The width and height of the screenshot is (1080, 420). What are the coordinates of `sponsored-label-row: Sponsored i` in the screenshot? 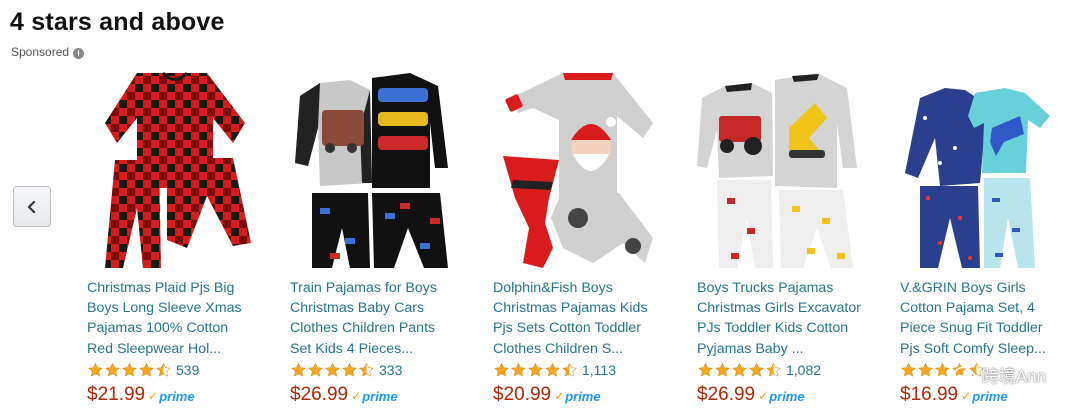 It's located at (48, 52).